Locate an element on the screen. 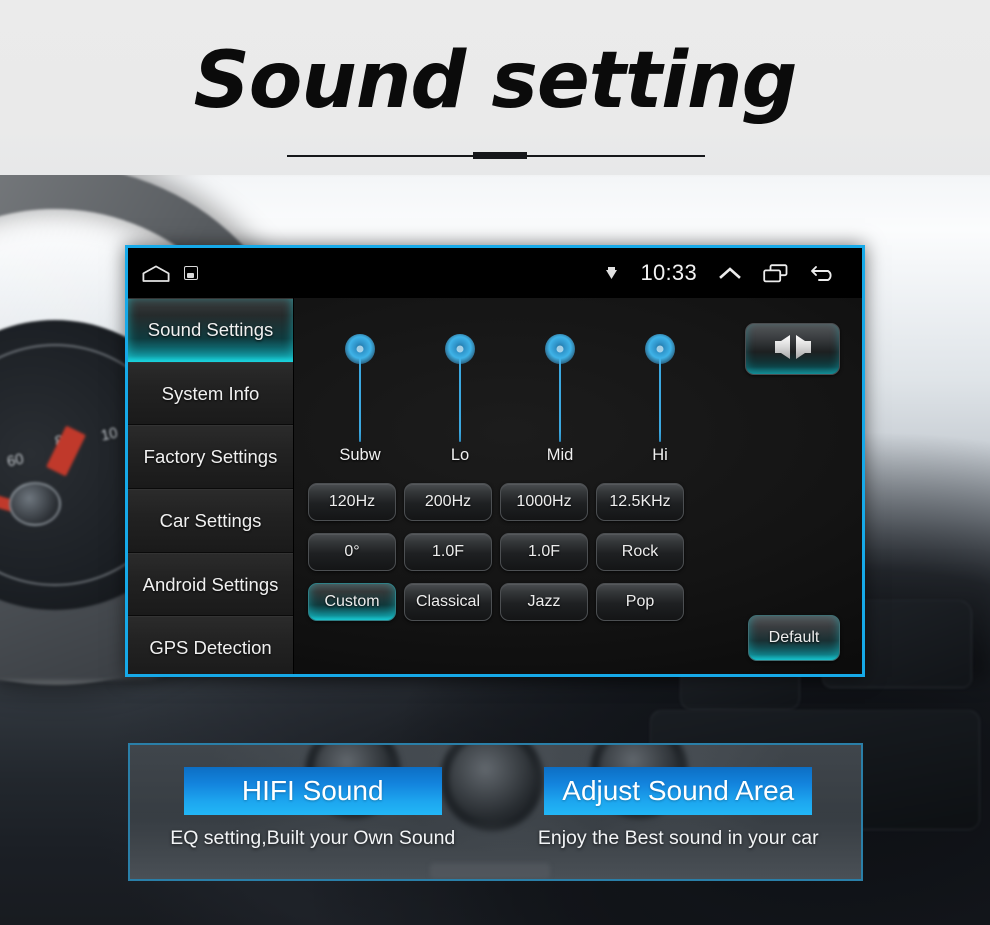  sidebar-item-car-settings: Car Settings is located at coordinates (210, 521).